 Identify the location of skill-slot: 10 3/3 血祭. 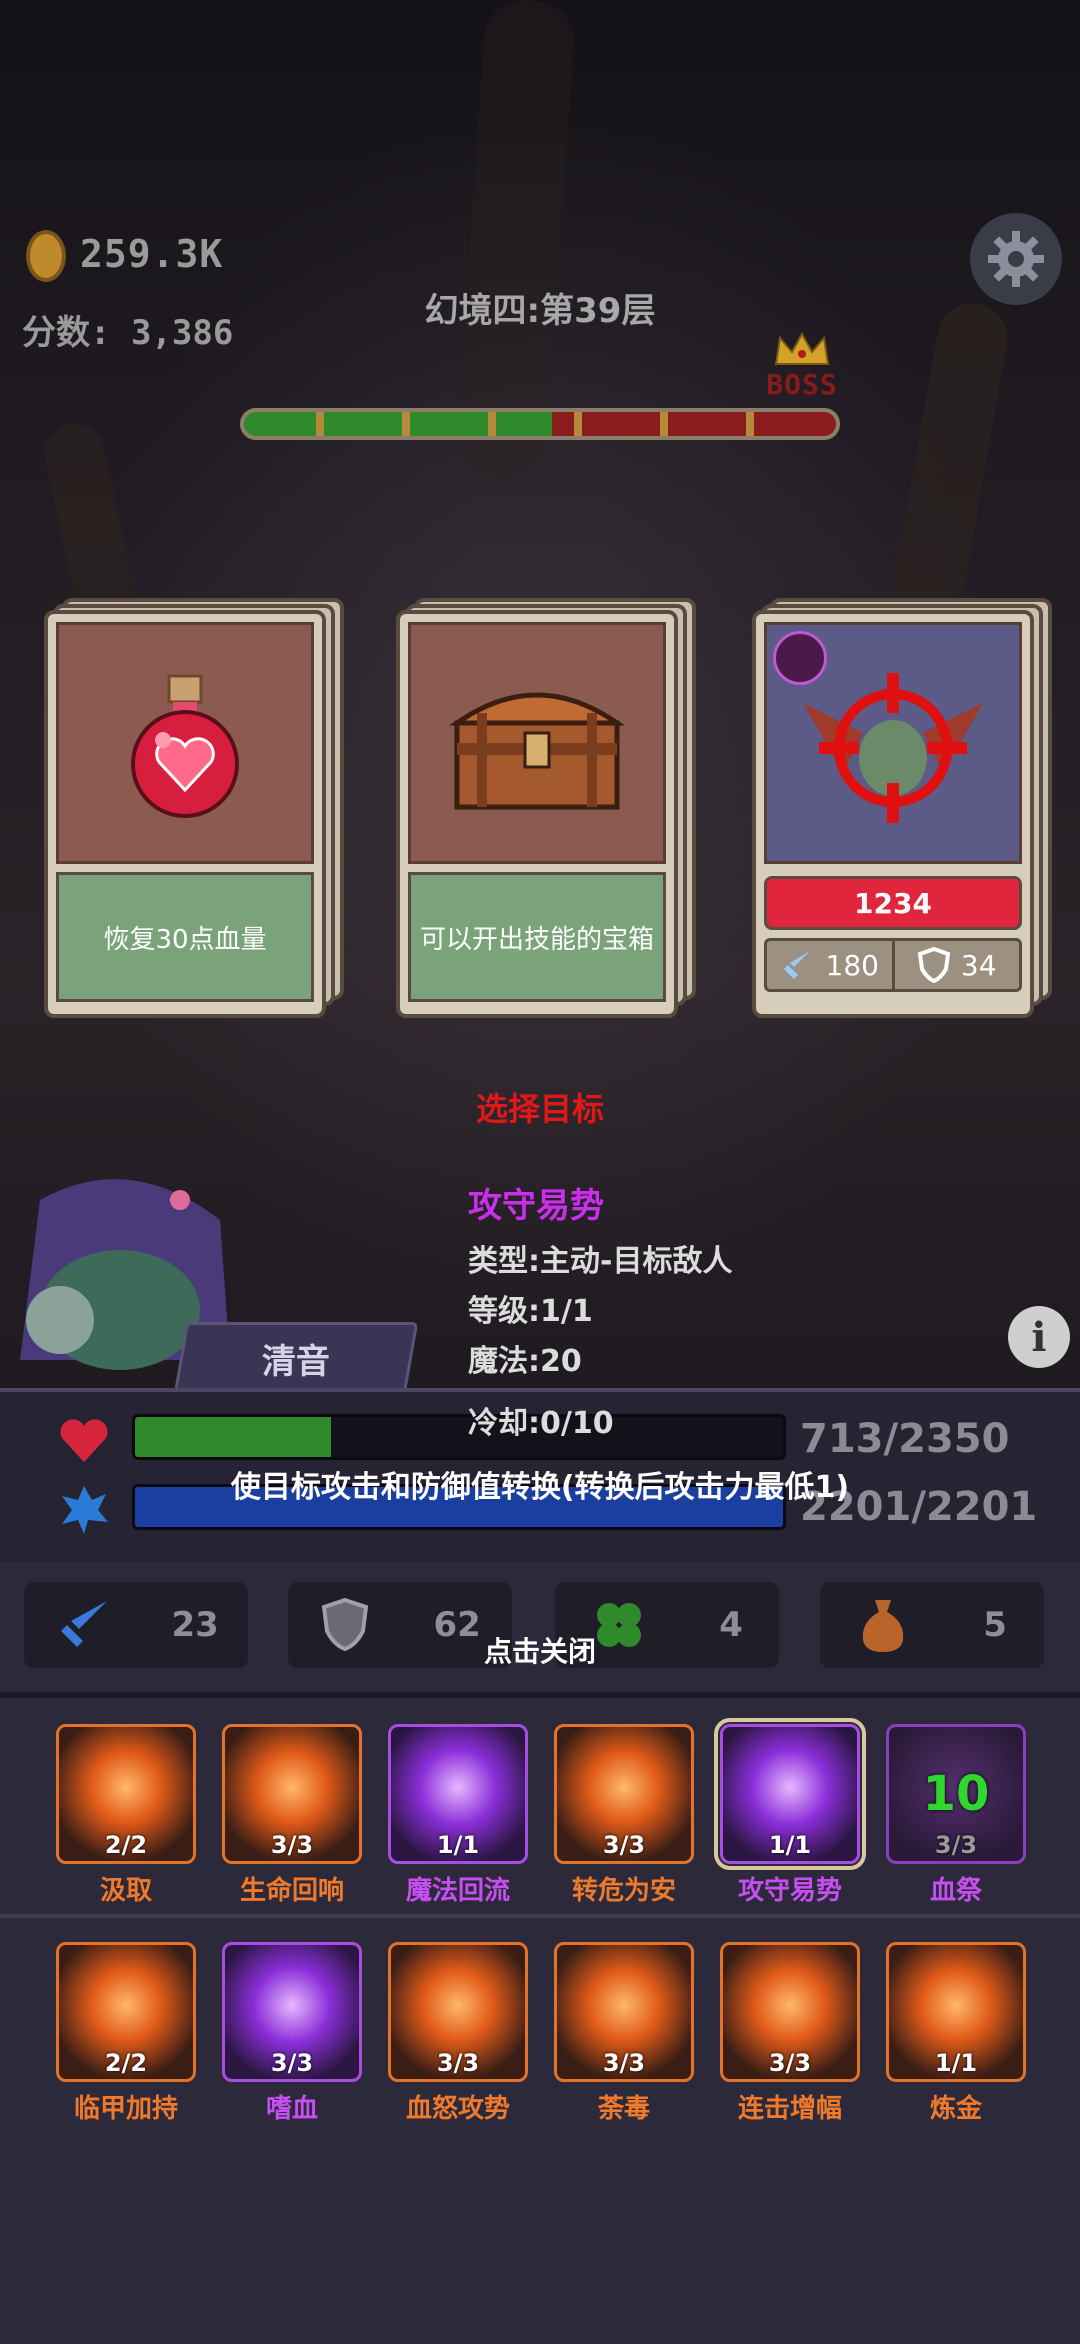
(956, 1815).